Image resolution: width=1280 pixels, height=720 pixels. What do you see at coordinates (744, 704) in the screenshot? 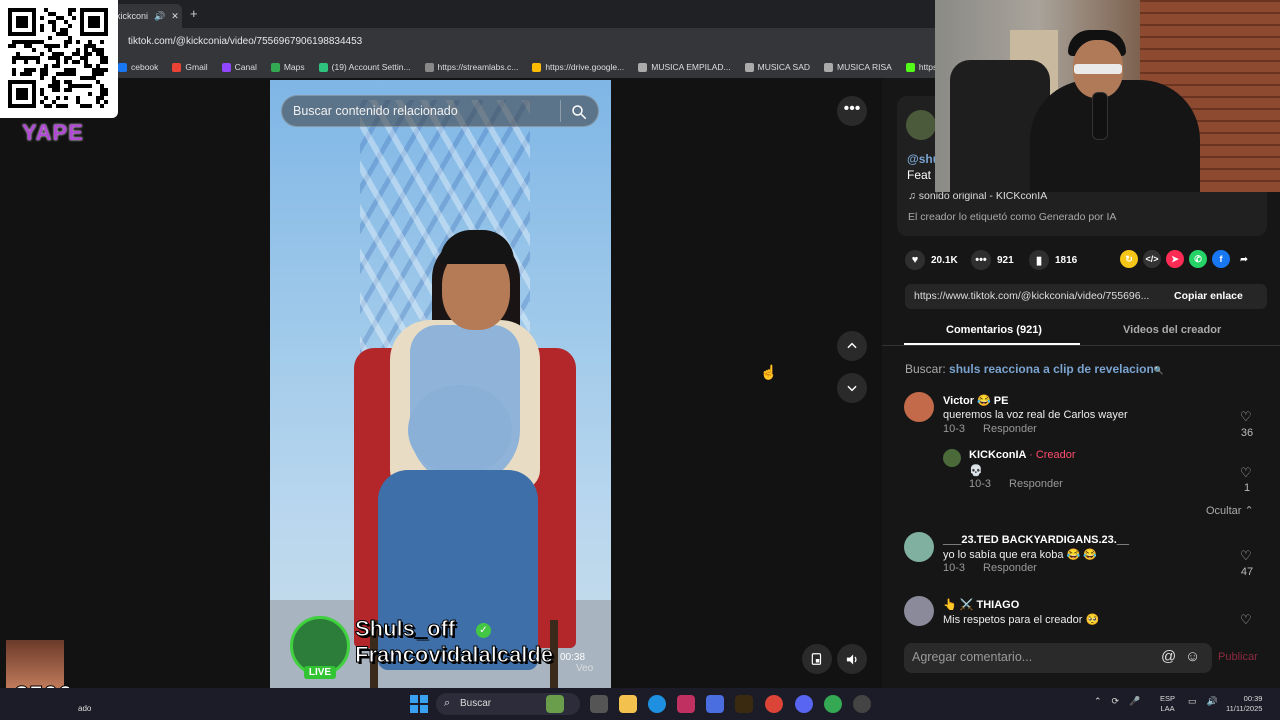
I see `warcraft-icon` at bounding box center [744, 704].